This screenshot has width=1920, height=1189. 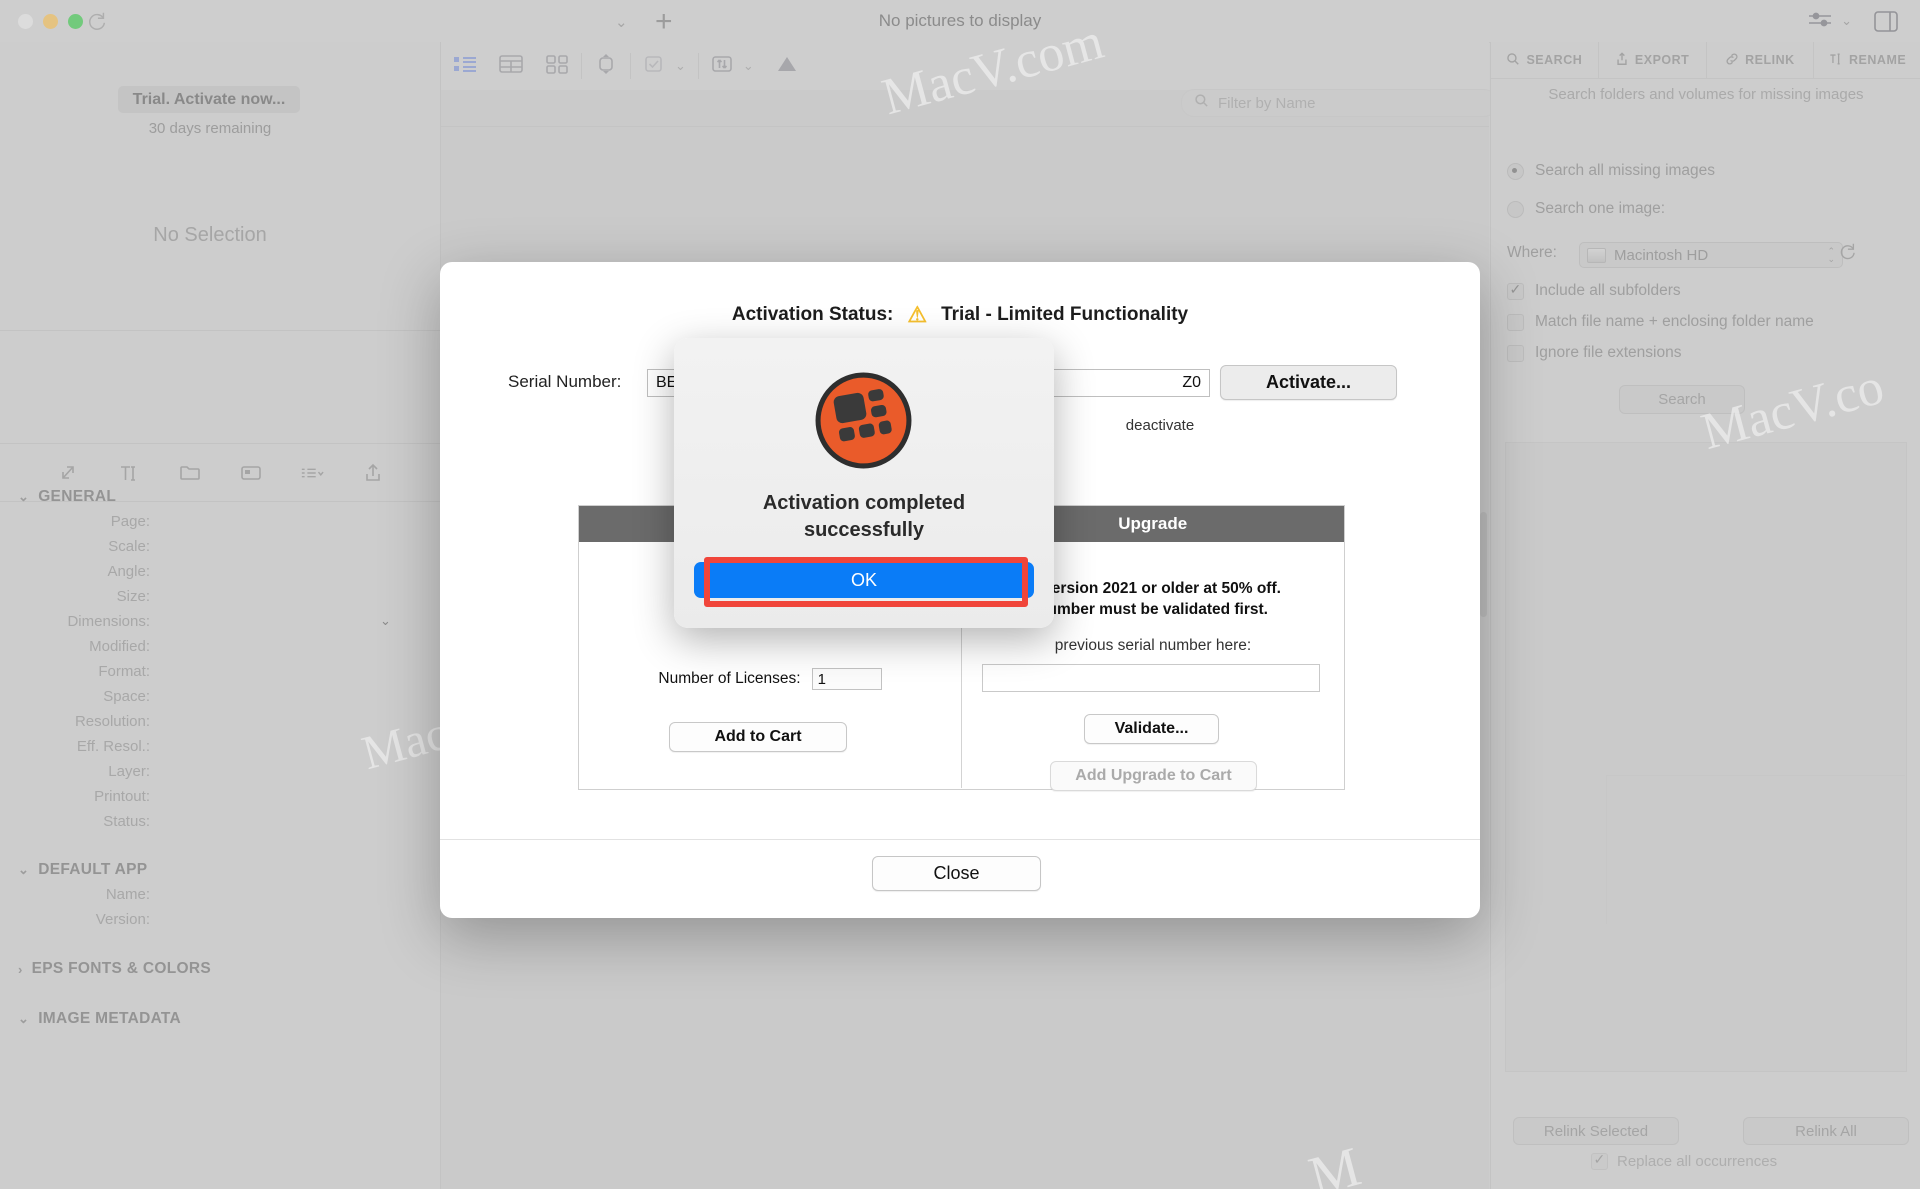 I want to click on filter-group: ⌄, so click(x=664, y=66).